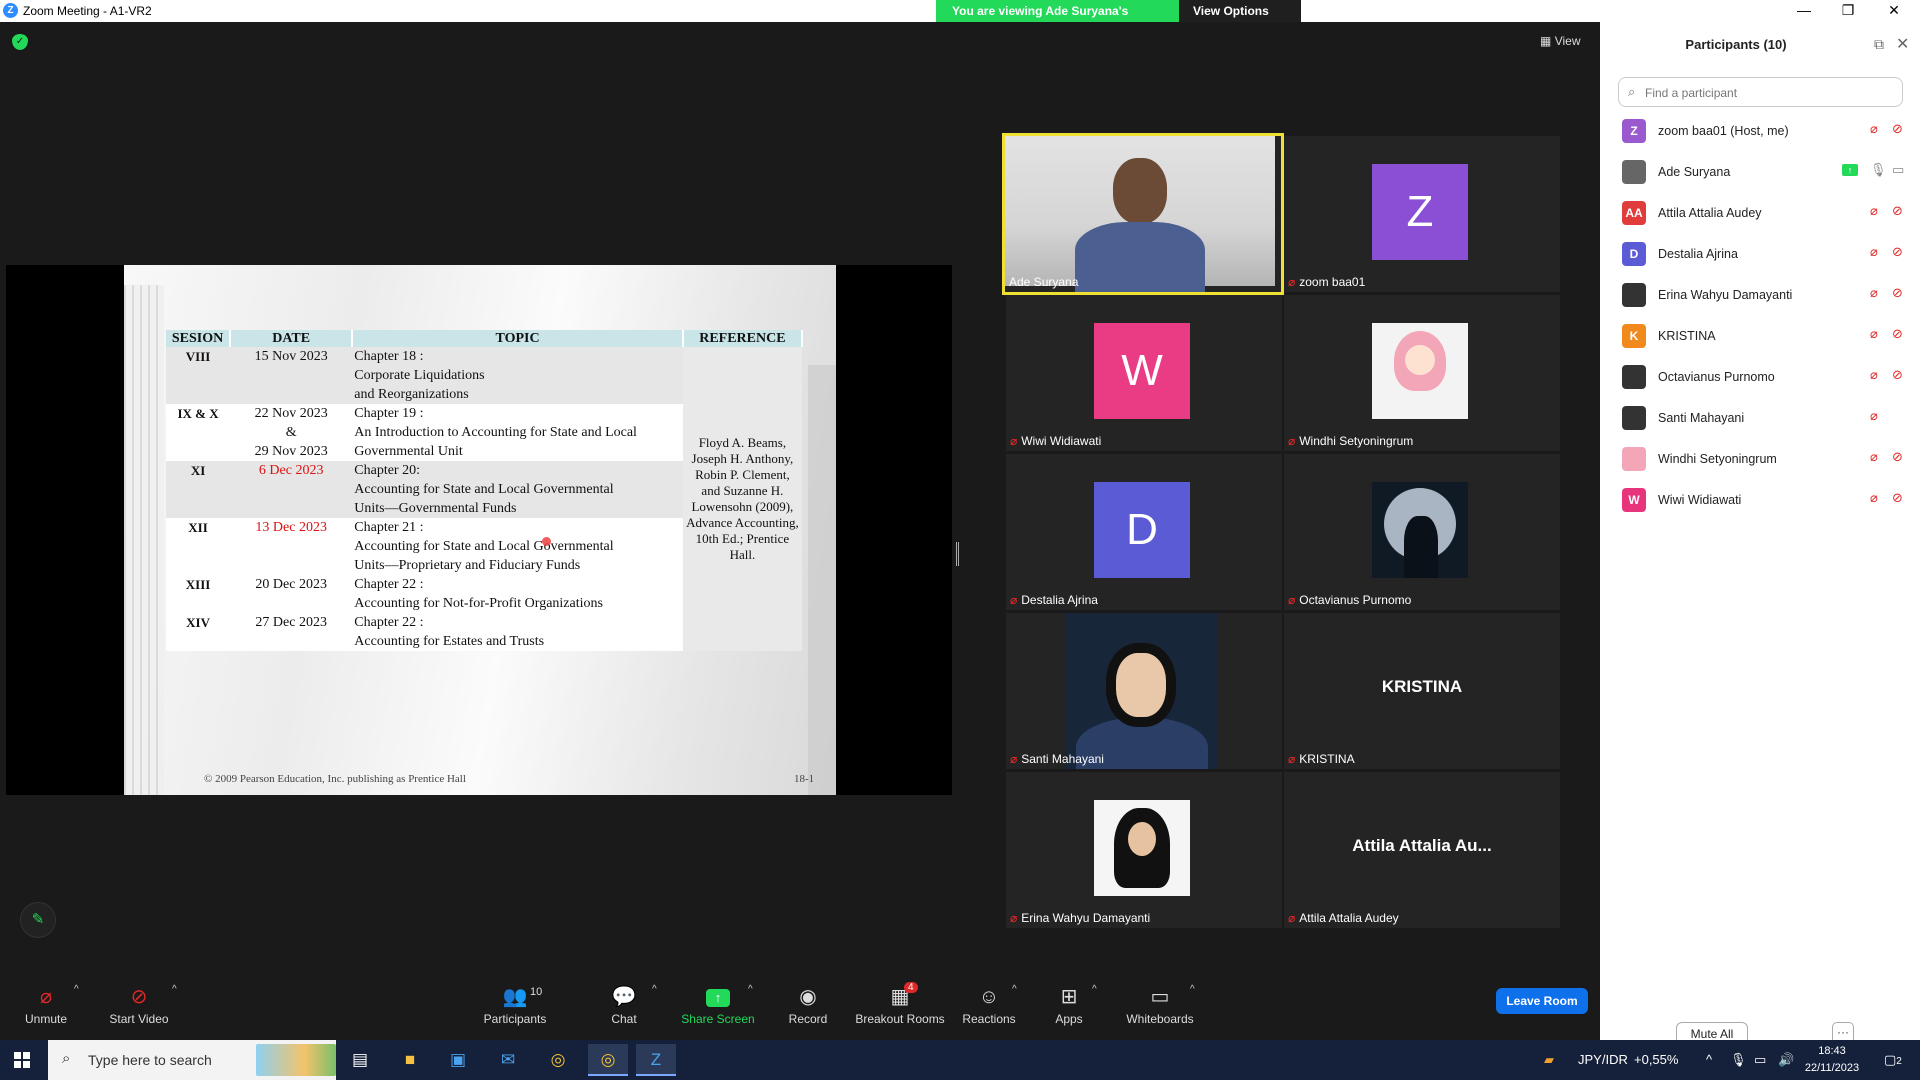 The image size is (1920, 1080). Describe the element at coordinates (656, 1060) in the screenshot. I see `zoom-taskbar-icon: Z` at that location.